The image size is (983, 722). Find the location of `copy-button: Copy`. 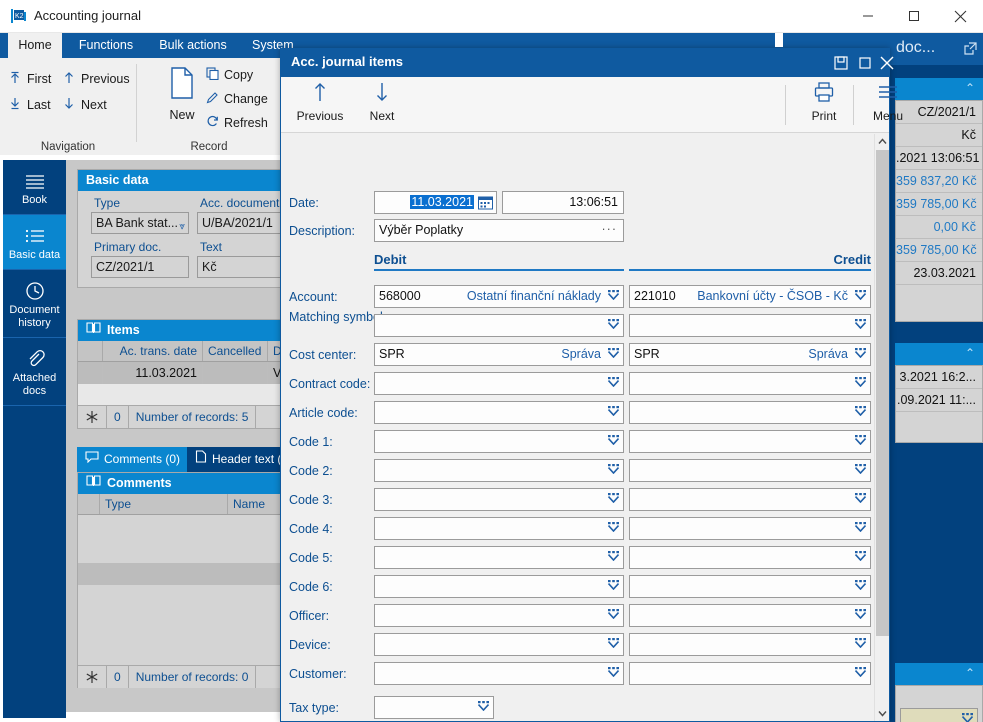

copy-button: Copy is located at coordinates (229, 75).